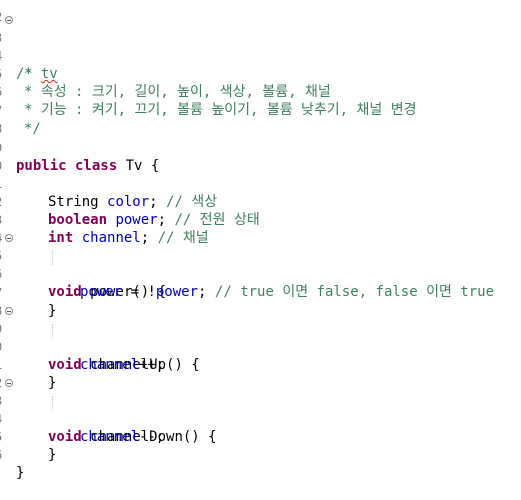 This screenshot has height=500, width=521. What do you see at coordinates (260, 436) in the screenshot?
I see `code-line: 5 }` at bounding box center [260, 436].